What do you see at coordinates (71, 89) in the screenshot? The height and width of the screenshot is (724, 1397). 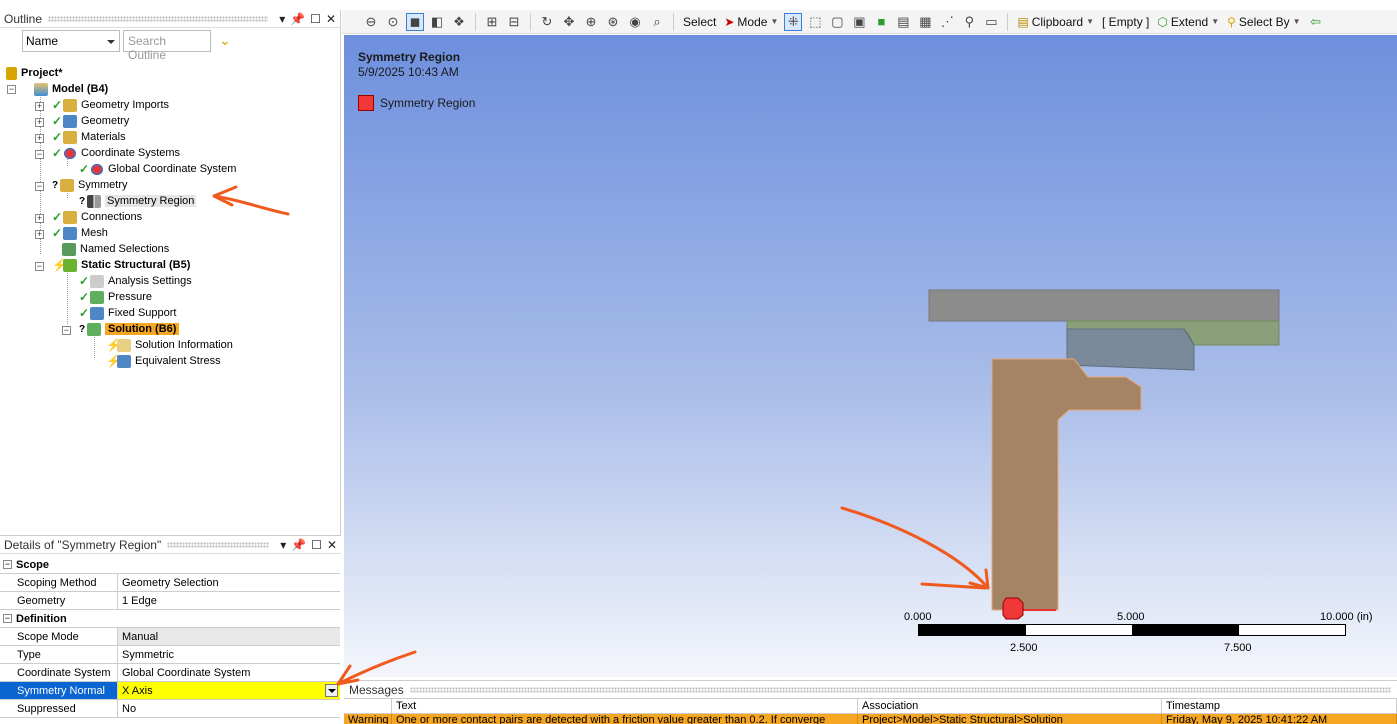 I see `tree-item-model: Model (B4)` at bounding box center [71, 89].